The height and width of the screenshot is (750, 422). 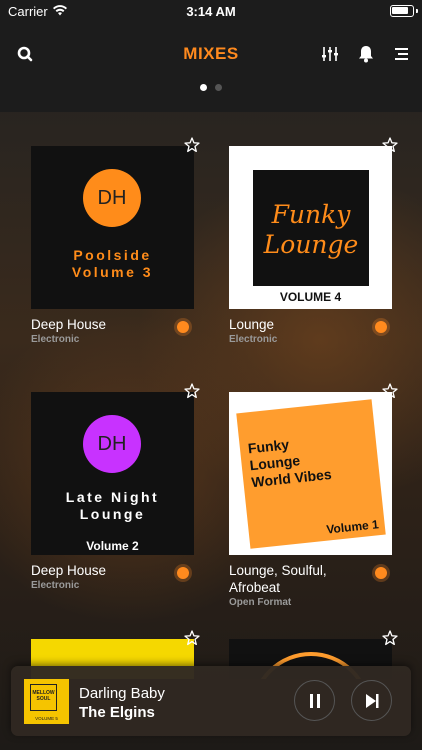 I want to click on mix-cover: Funky Lounge World Vibes Volume 1, so click(x=310, y=473).